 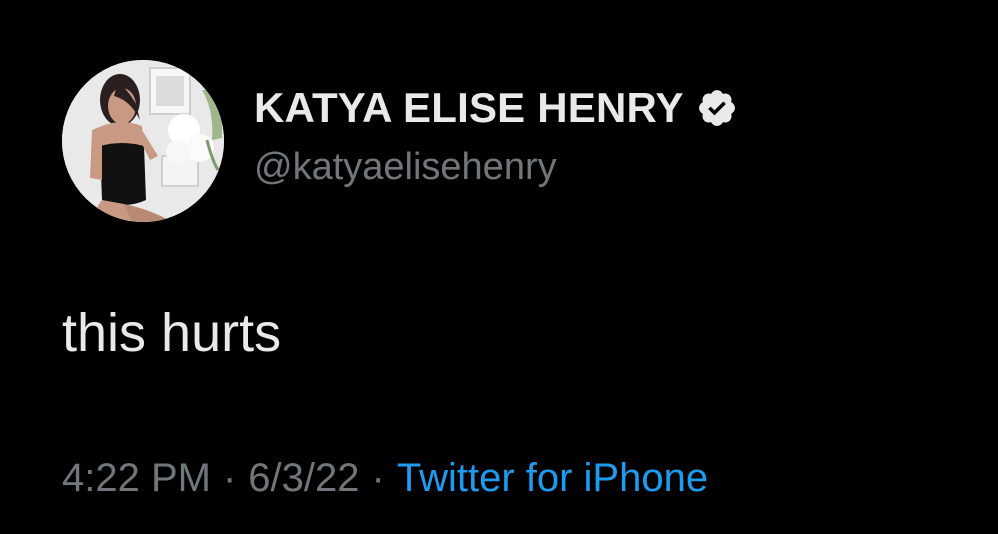 What do you see at coordinates (469, 108) in the screenshot?
I see `author-display-name: KATYA ELISE HENRY` at bounding box center [469, 108].